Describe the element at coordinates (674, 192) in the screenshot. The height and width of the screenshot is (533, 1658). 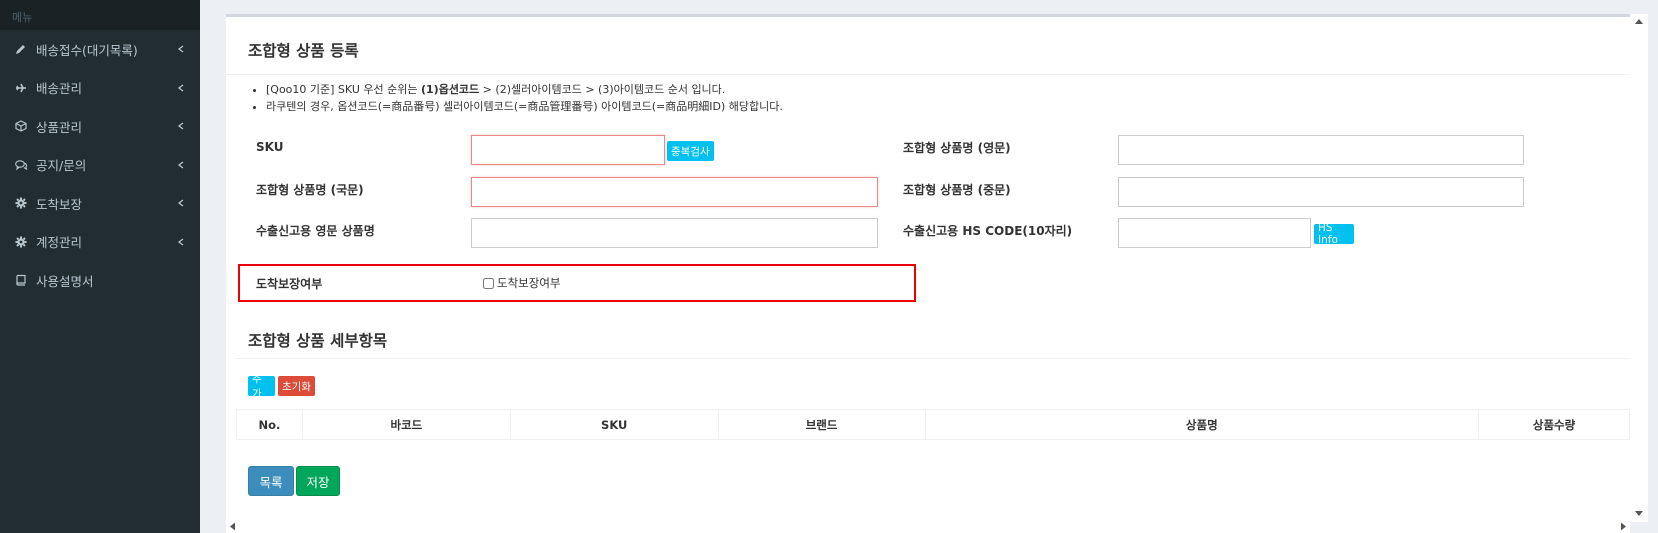
I see `name-kr-input` at that location.